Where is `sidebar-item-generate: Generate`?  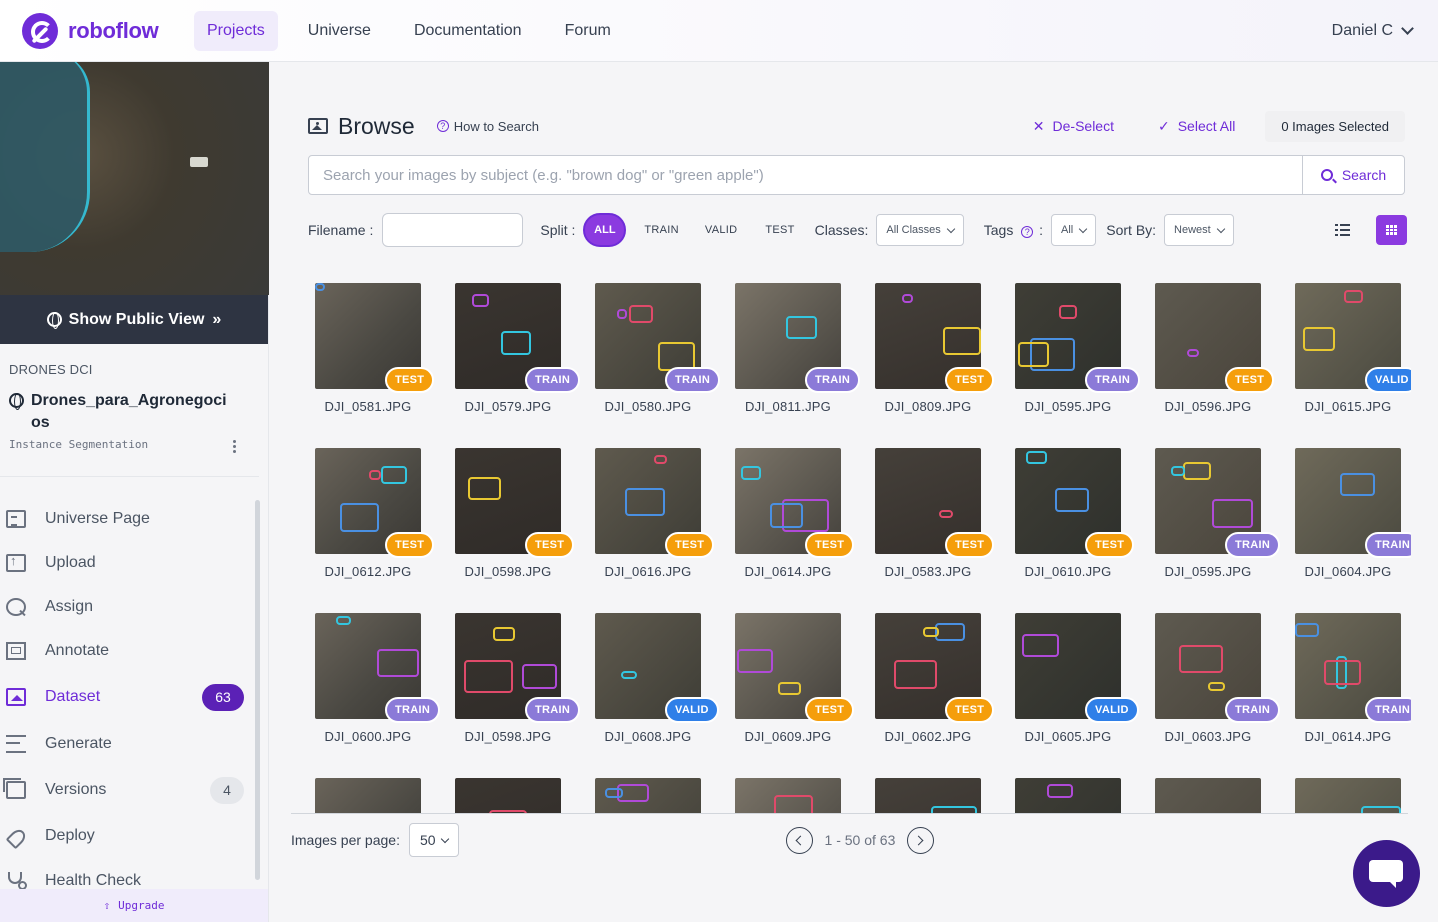 sidebar-item-generate: Generate is located at coordinates (128, 744).